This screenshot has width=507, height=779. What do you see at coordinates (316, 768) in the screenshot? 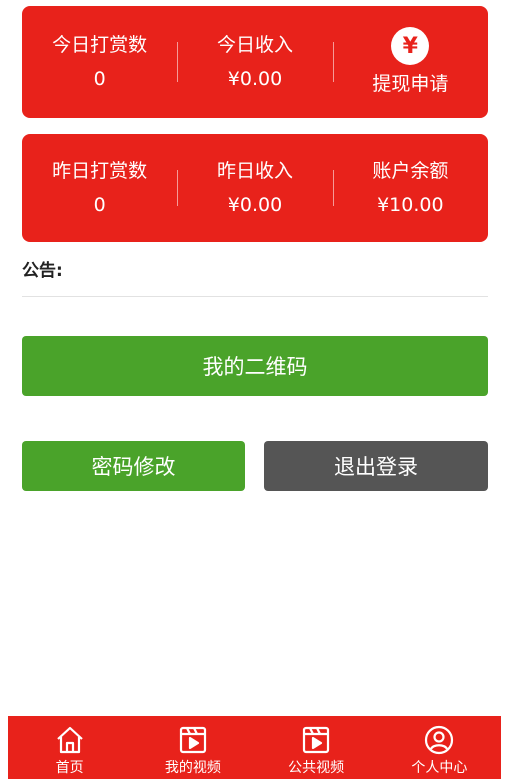
I see `tab-public-videos-label: 公共视频` at bounding box center [316, 768].